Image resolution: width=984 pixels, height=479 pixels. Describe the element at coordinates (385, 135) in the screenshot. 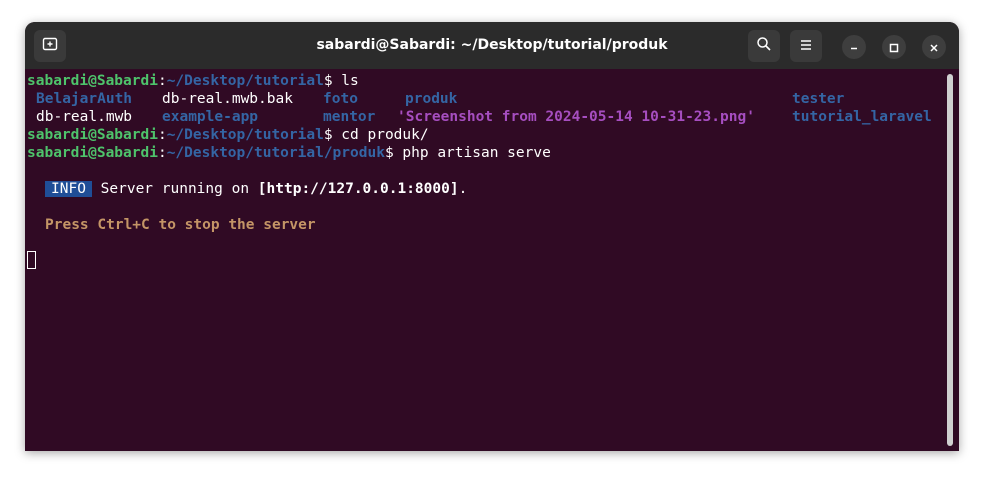

I see `command-text: cd produk/` at that location.